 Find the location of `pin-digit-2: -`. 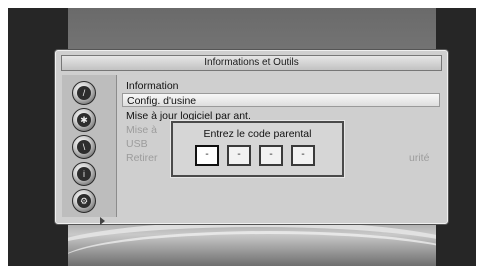

pin-digit-2: - is located at coordinates (239, 155).